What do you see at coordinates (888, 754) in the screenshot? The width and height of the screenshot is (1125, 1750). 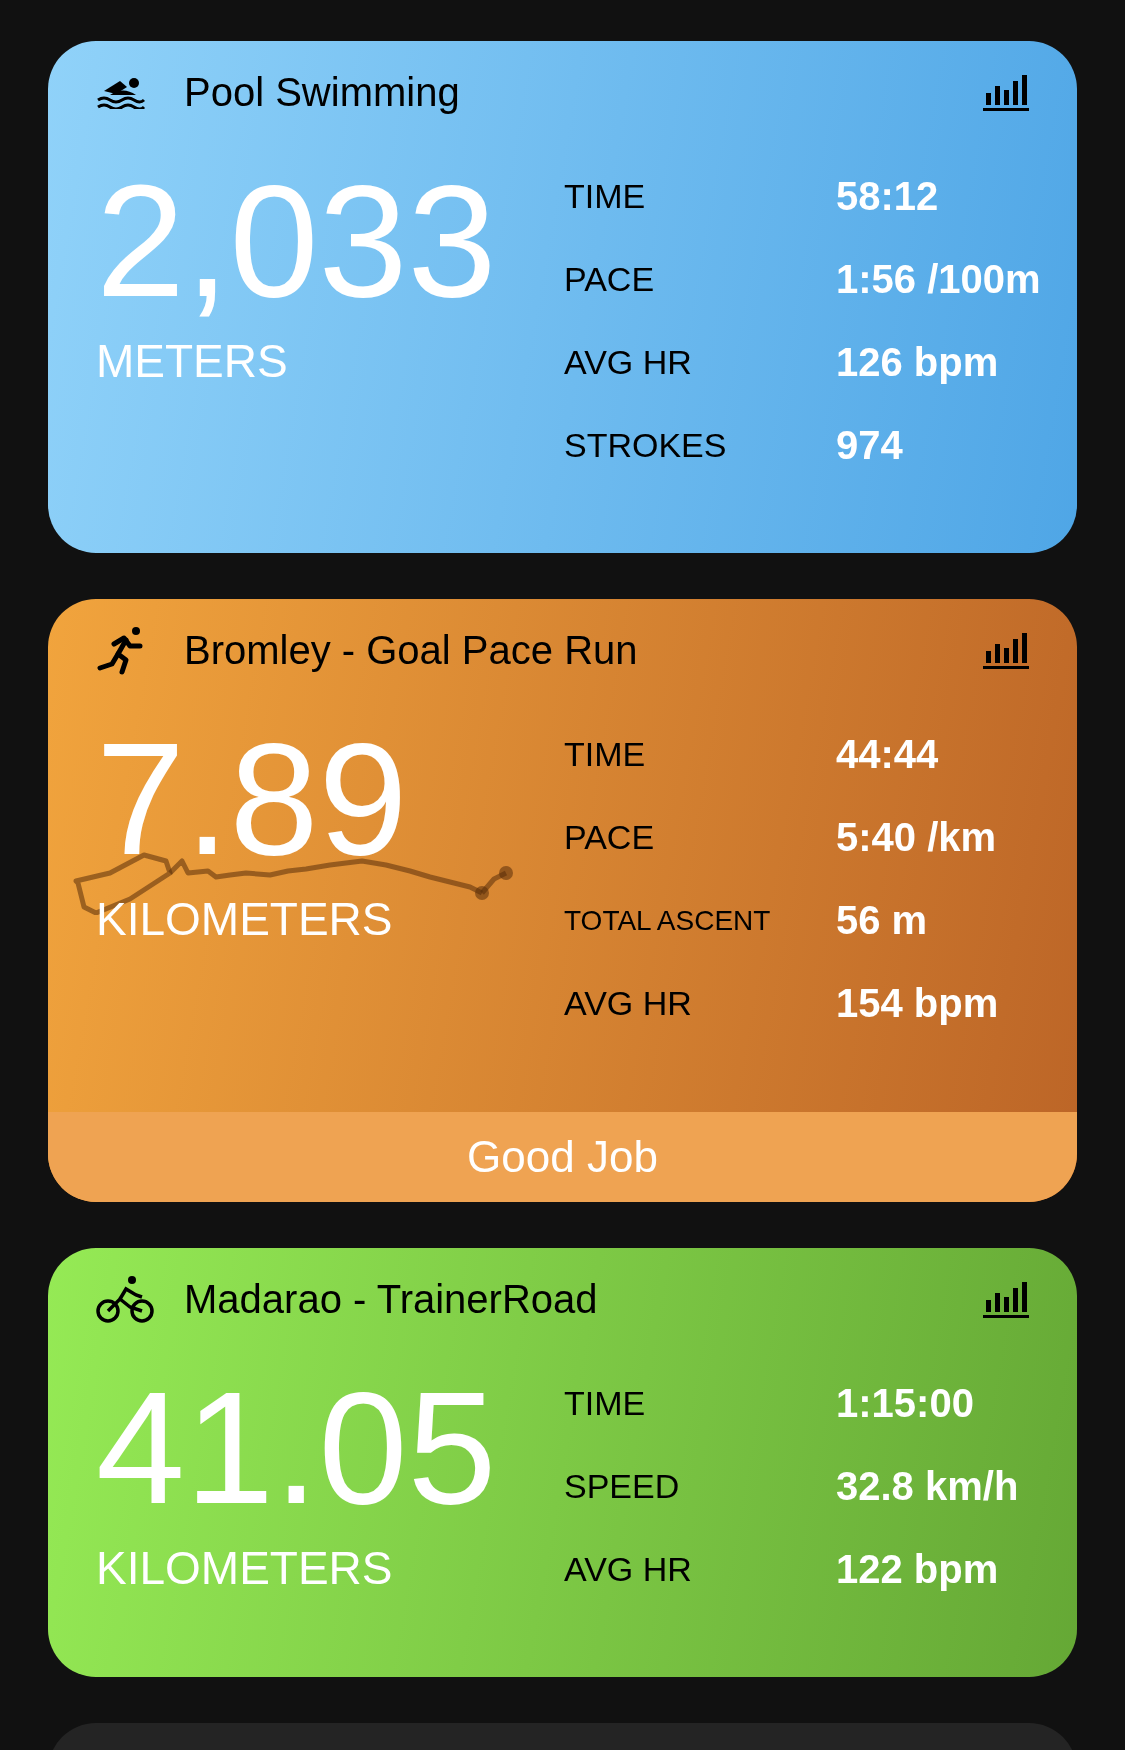 I see `stat-value: 44:44` at bounding box center [888, 754].